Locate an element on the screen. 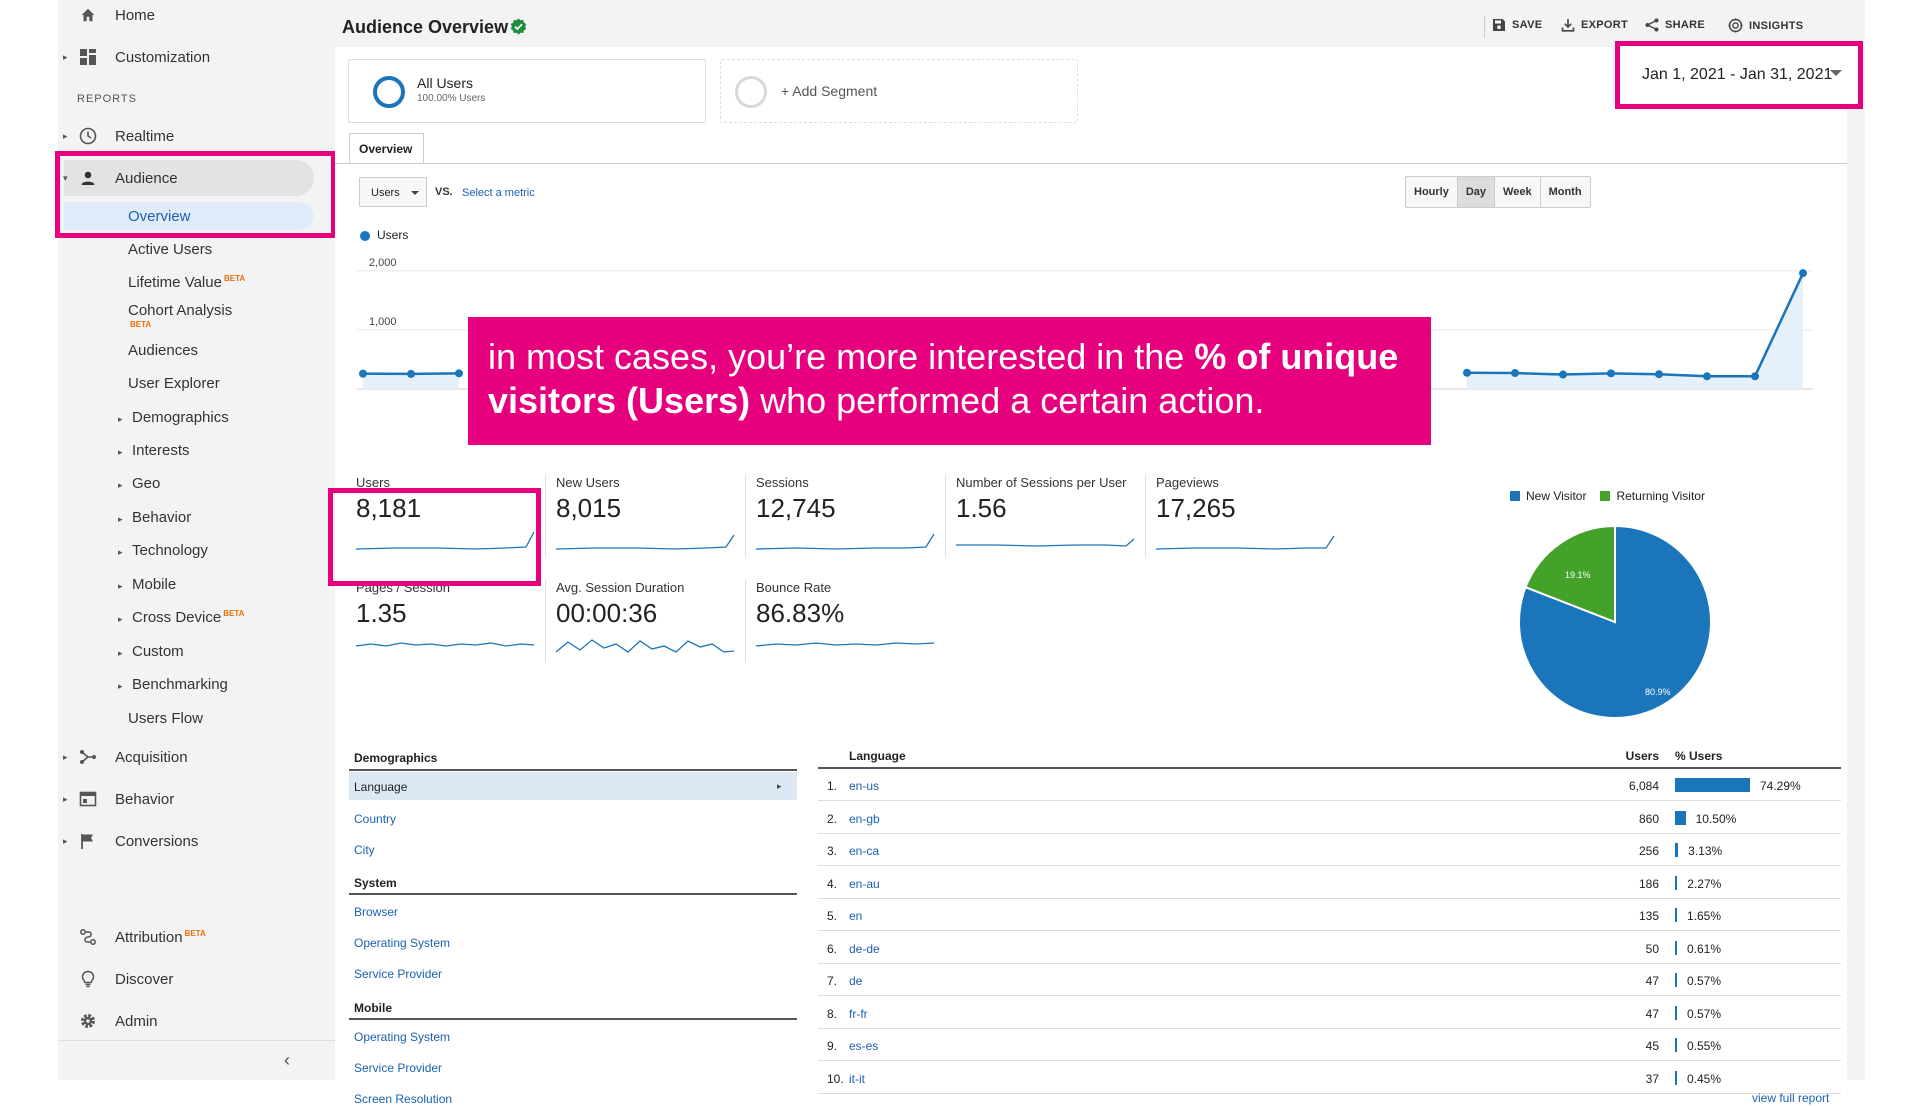 The width and height of the screenshot is (1920, 1106). table-row: 8. fr-fr 47 0.57% is located at coordinates (1329, 1013).